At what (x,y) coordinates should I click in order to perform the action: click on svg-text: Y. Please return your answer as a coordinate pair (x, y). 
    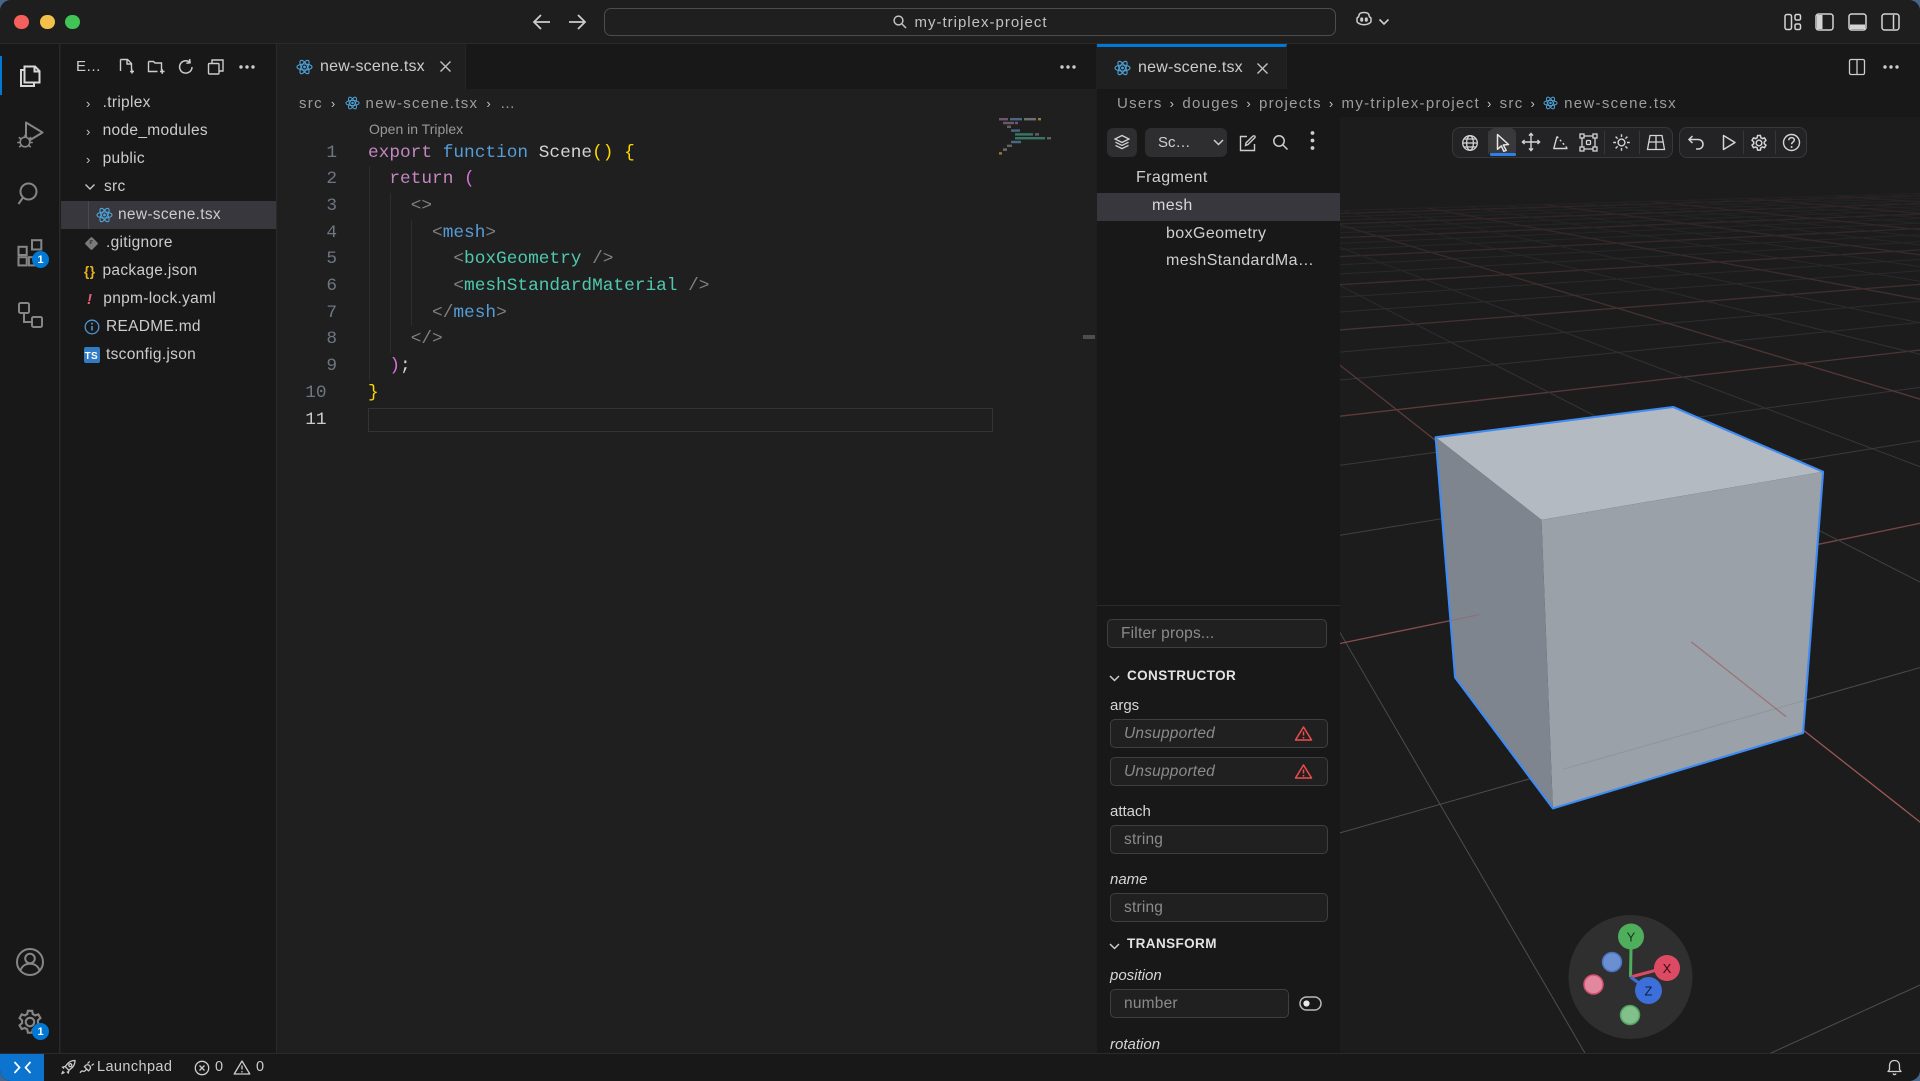
    Looking at the image, I should click on (1631, 937).